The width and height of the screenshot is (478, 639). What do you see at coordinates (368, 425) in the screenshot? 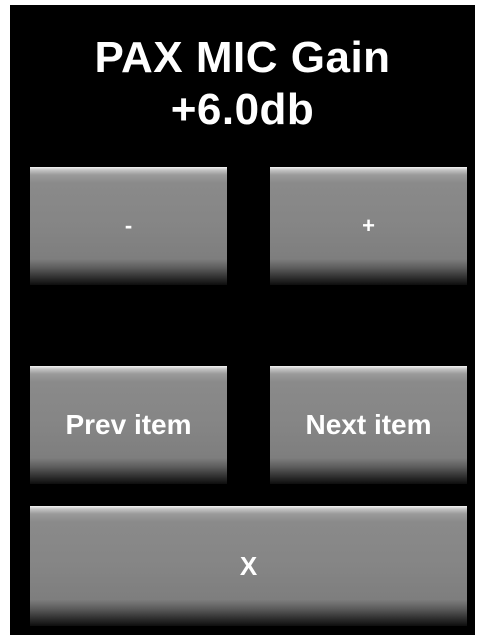
I see `next-item-button: Next item` at bounding box center [368, 425].